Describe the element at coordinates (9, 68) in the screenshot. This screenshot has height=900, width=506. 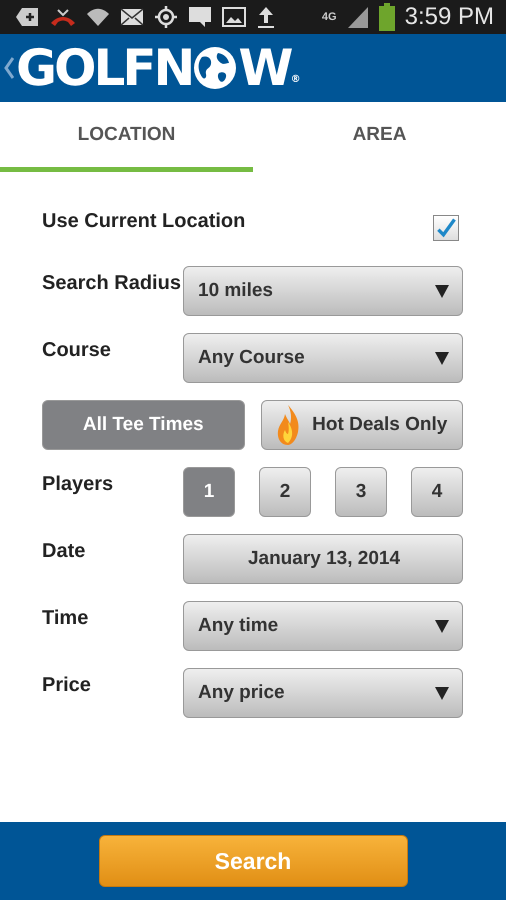
I see `back-icon` at that location.